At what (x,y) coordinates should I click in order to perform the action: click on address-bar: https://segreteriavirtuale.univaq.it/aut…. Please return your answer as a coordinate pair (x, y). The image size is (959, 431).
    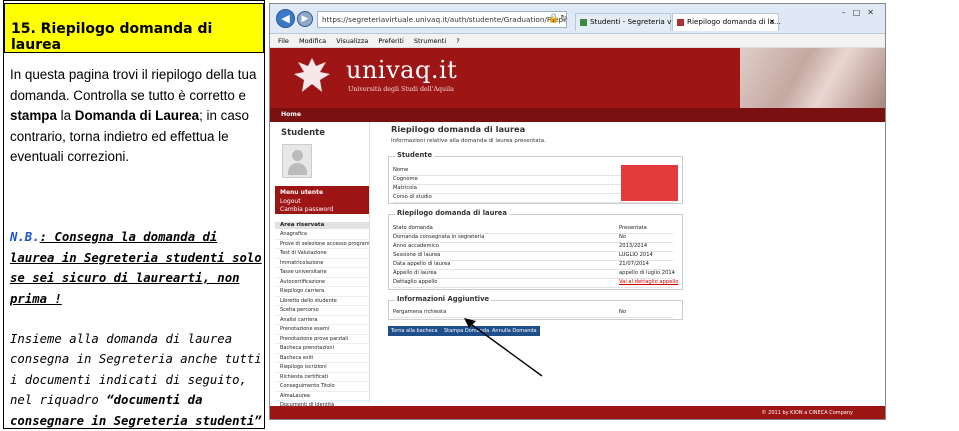
    Looking at the image, I should click on (442, 19).